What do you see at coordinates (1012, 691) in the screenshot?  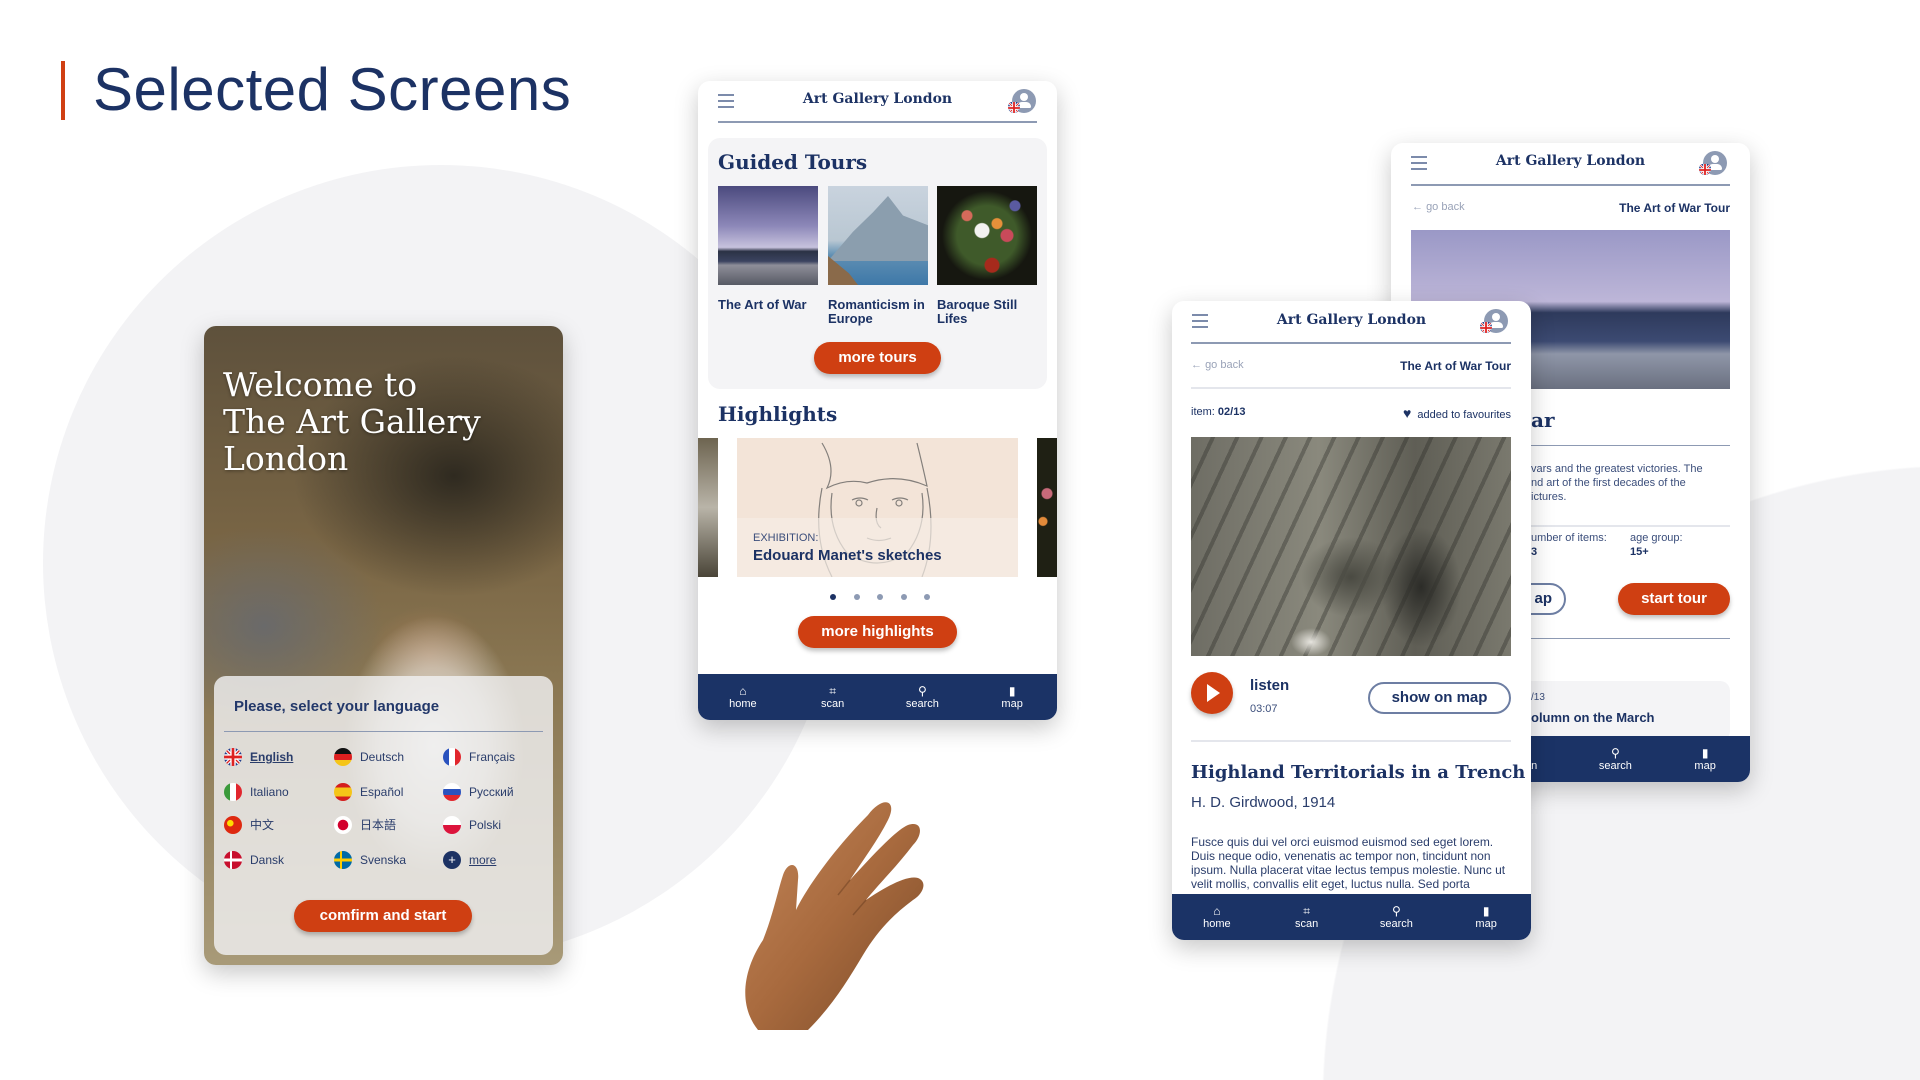 I see `map-icon: ▮` at bounding box center [1012, 691].